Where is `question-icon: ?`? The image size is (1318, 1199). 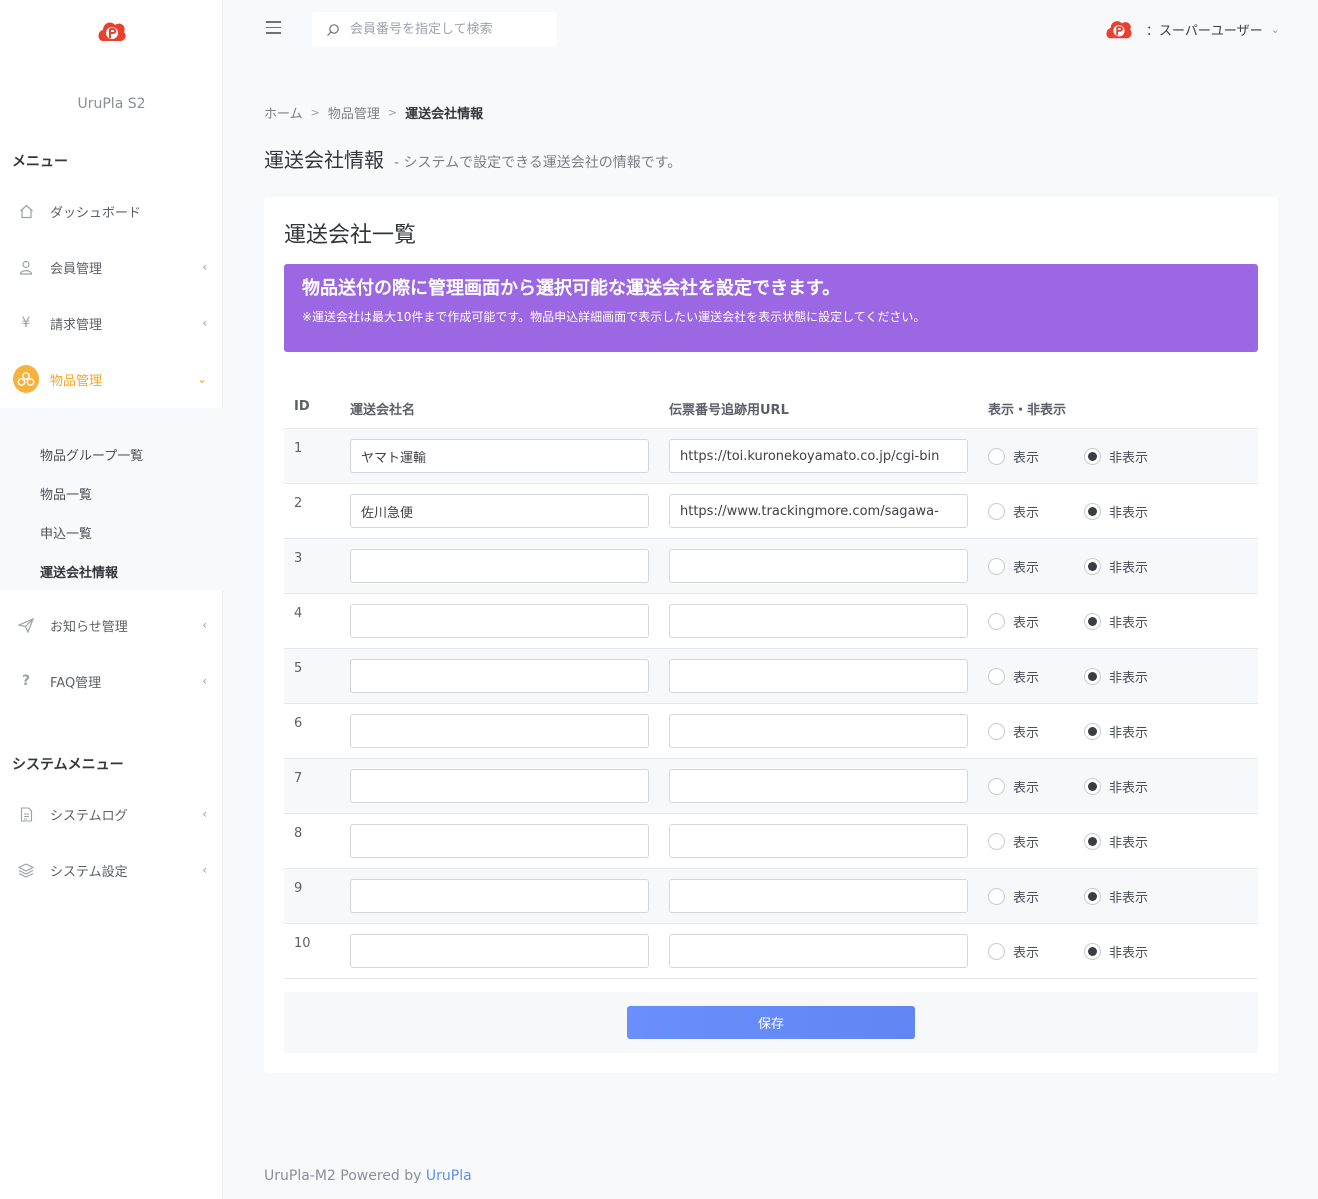 question-icon: ? is located at coordinates (26, 681).